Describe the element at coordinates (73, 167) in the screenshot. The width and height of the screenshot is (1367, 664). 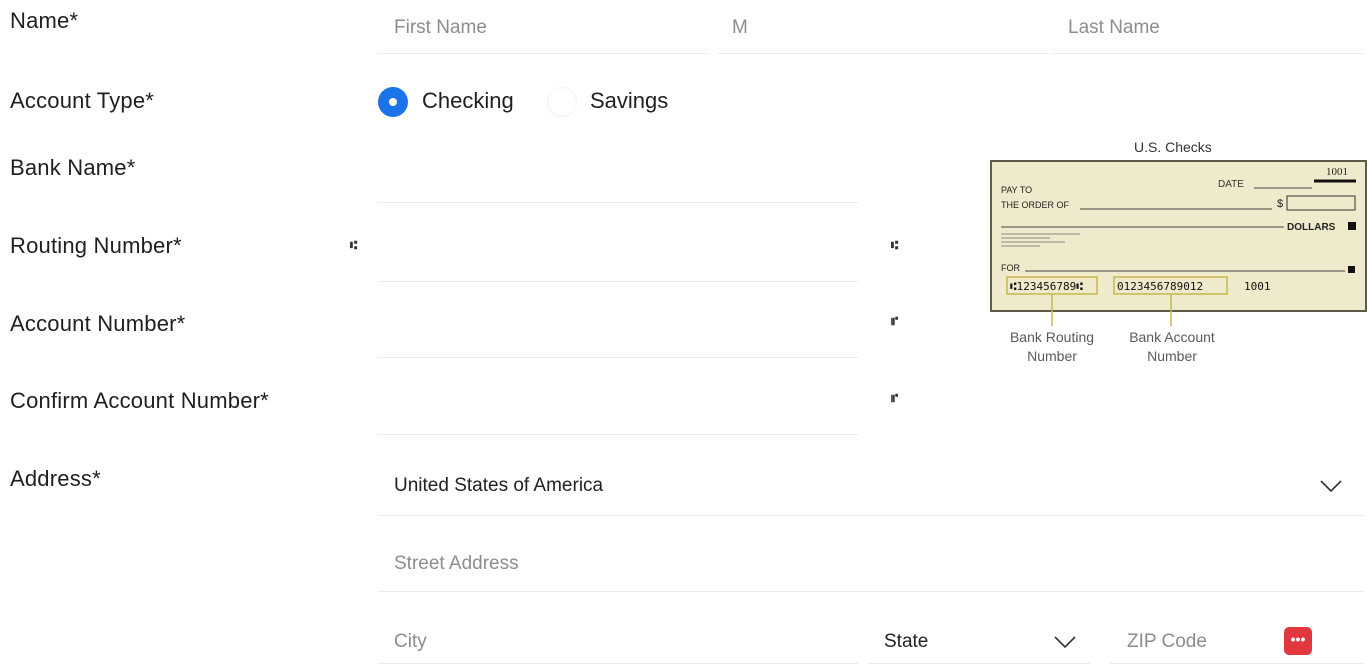
I see `bank-name-label: Bank Name*` at that location.